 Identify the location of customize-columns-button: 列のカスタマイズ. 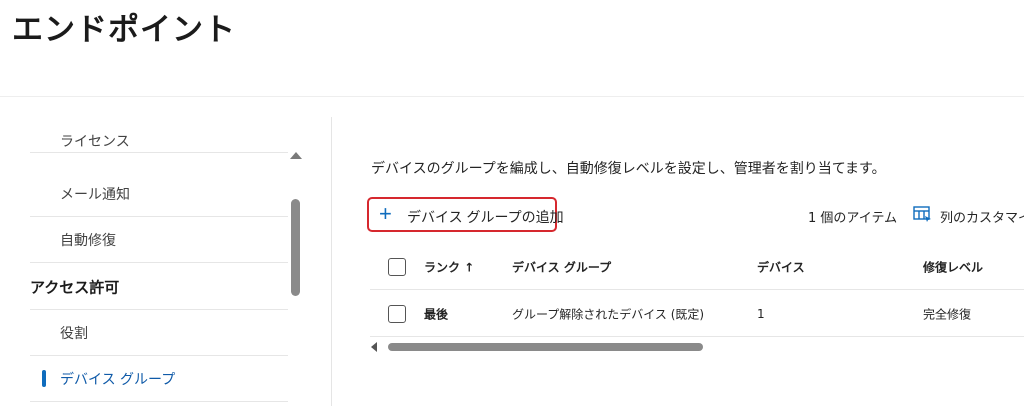
(982, 216).